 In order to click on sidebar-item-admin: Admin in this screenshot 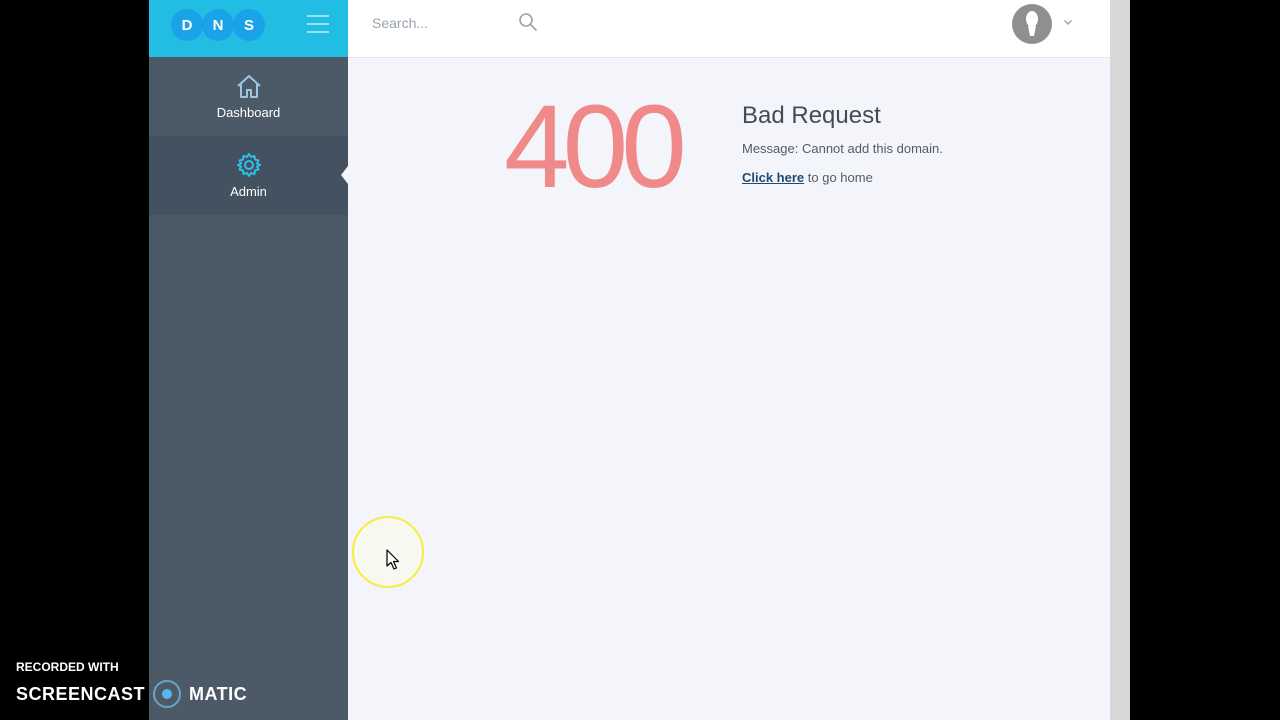, I will do `click(248, 175)`.